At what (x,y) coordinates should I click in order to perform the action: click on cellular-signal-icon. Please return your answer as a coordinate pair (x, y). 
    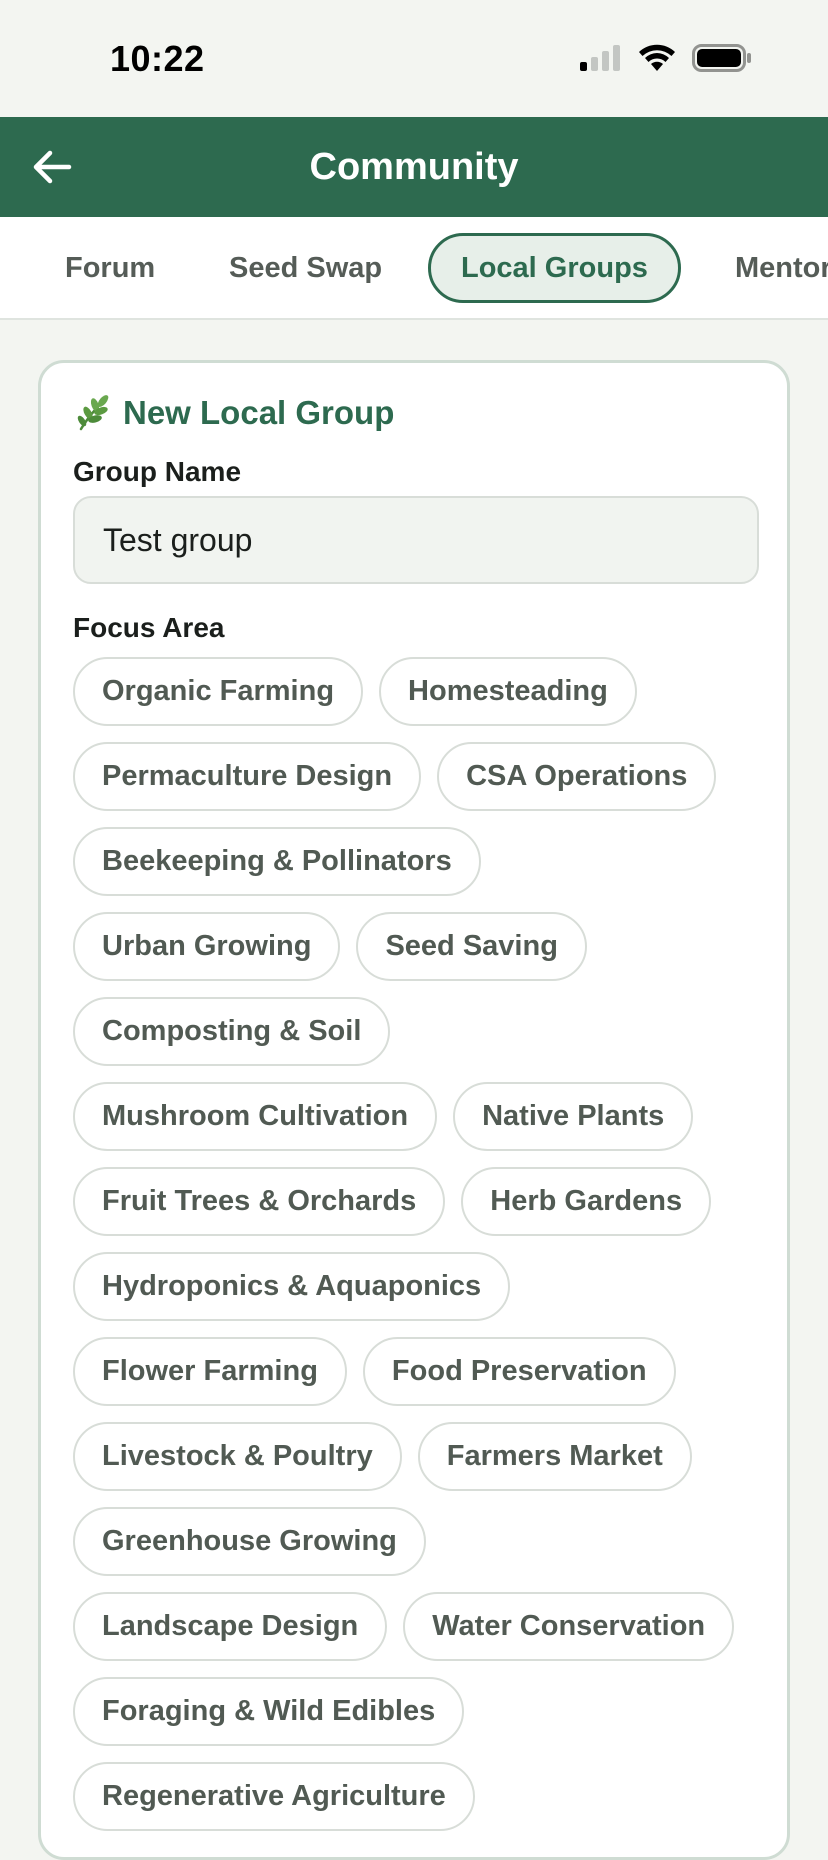
    Looking at the image, I should click on (600, 58).